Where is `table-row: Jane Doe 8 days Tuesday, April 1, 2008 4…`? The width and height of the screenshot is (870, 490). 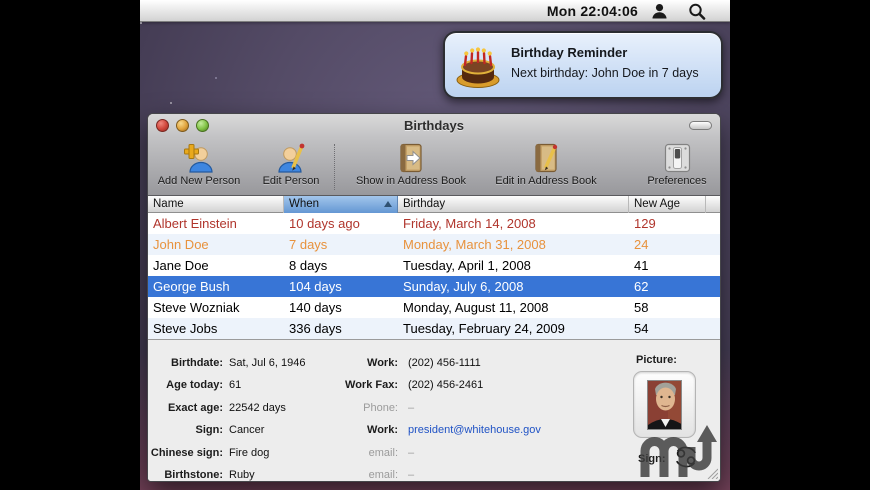
table-row: Jane Doe 8 days Tuesday, April 1, 2008 4… is located at coordinates (434, 265).